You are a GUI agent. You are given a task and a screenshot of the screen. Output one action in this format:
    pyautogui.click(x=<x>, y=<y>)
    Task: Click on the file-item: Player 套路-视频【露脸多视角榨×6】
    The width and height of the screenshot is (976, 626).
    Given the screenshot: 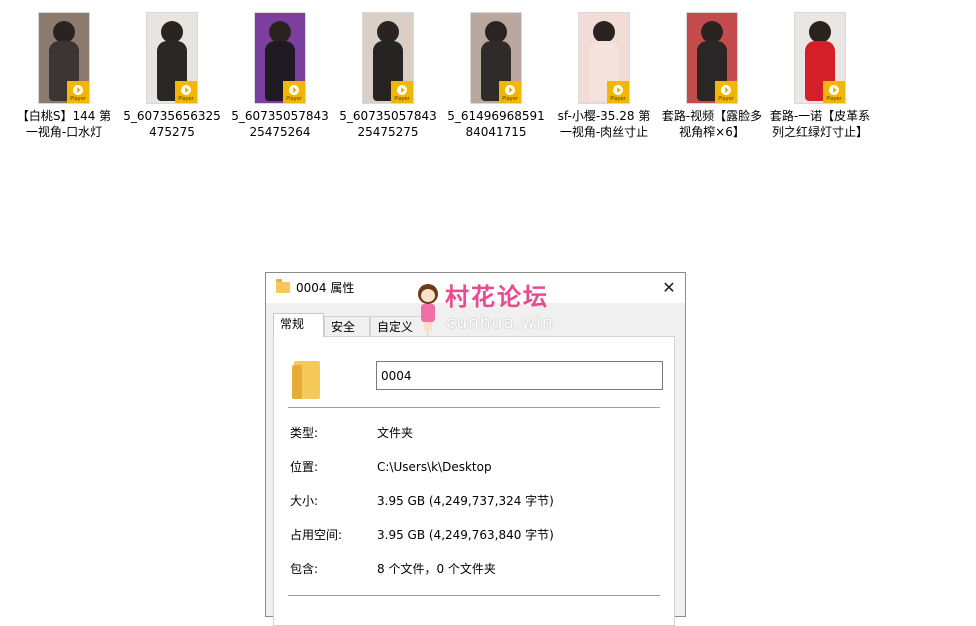 What is the action you would take?
    pyautogui.click(x=712, y=74)
    